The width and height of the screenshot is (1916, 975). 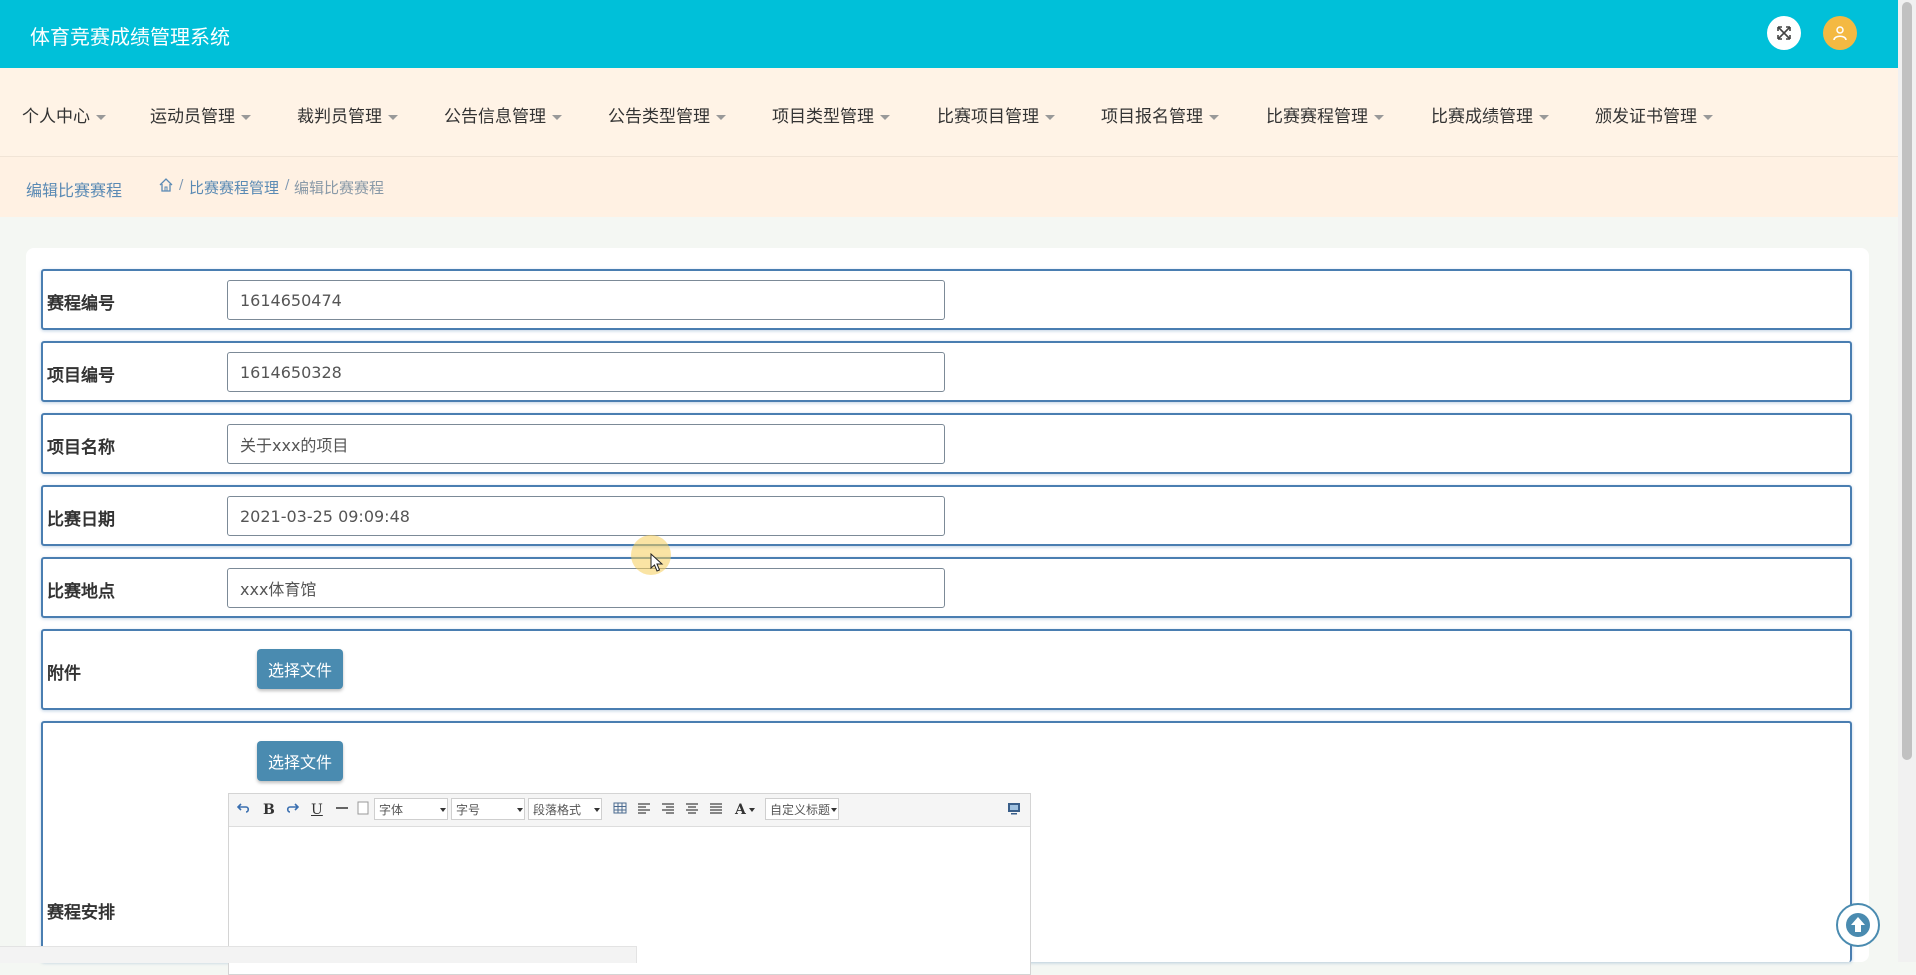 I want to click on font-family-select: 字体, so click(x=411, y=809).